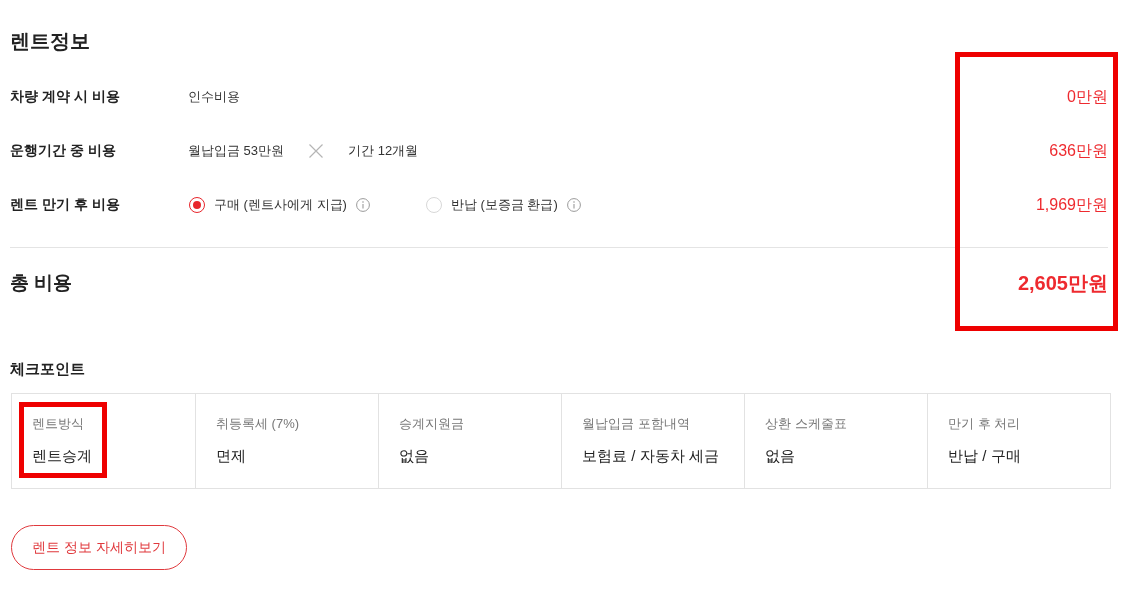 Image resolution: width=1127 pixels, height=605 pixels. Describe the element at coordinates (47, 369) in the screenshot. I see `section-title: 체크포인트` at that location.